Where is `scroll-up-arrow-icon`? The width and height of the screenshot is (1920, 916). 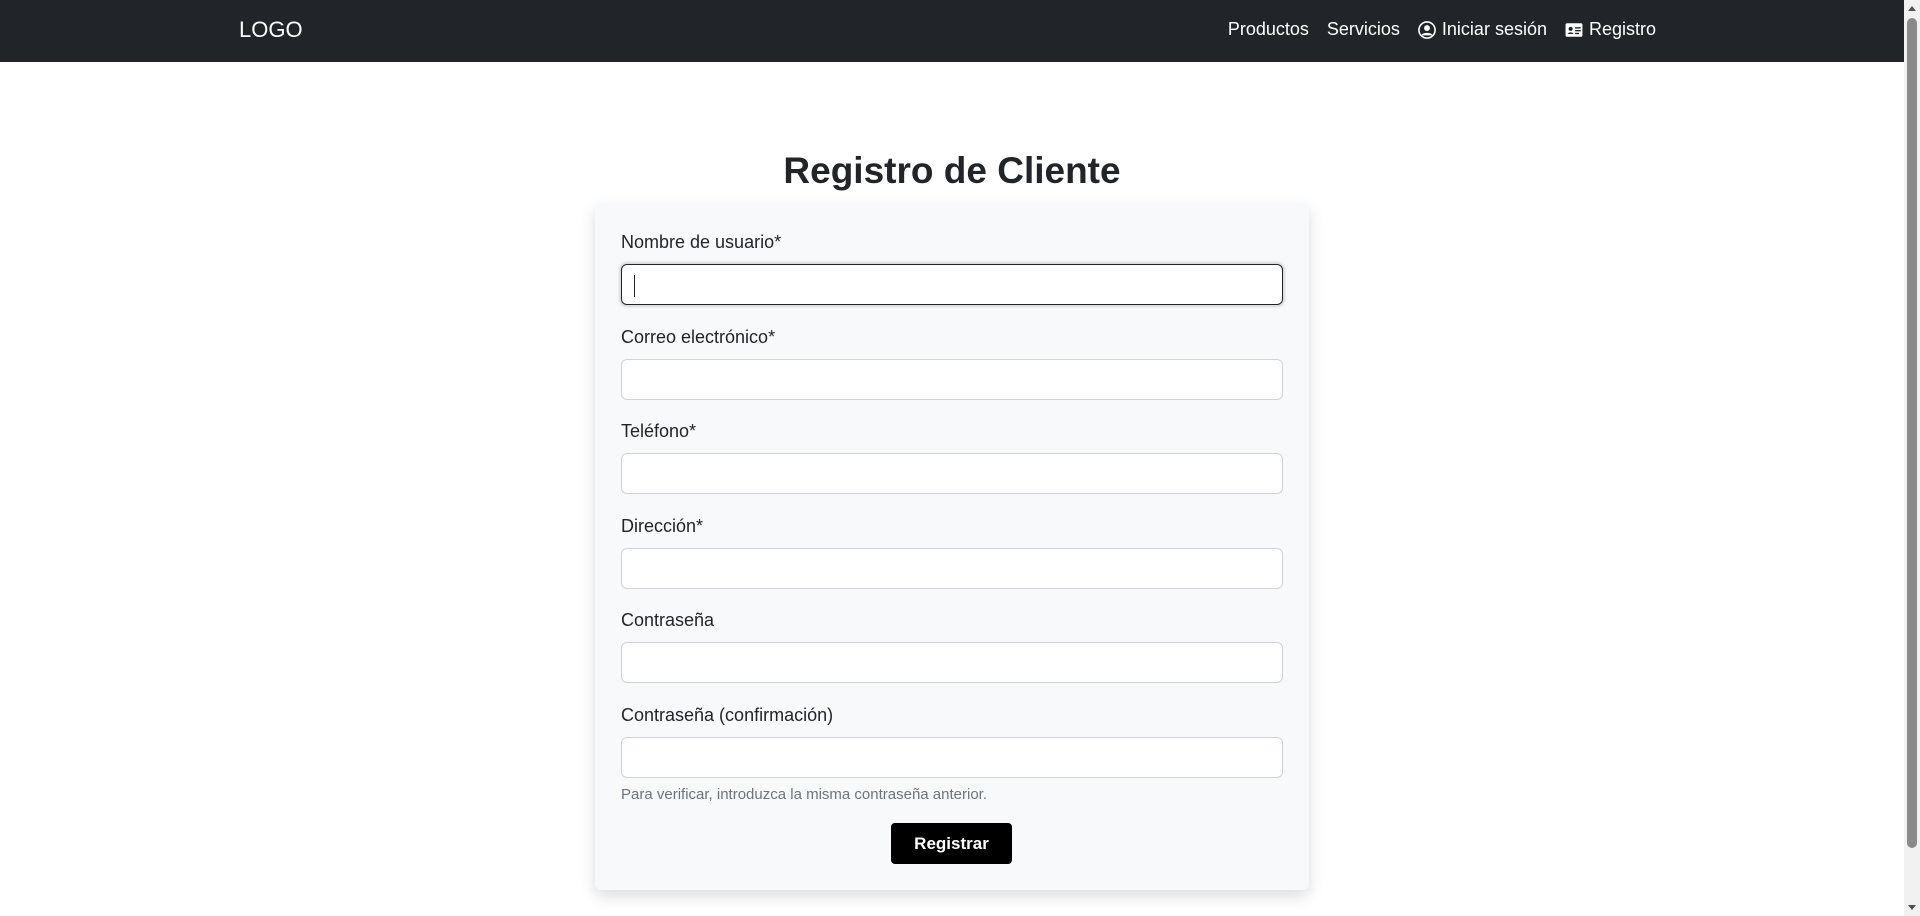
scroll-up-arrow-icon is located at coordinates (1912, 8).